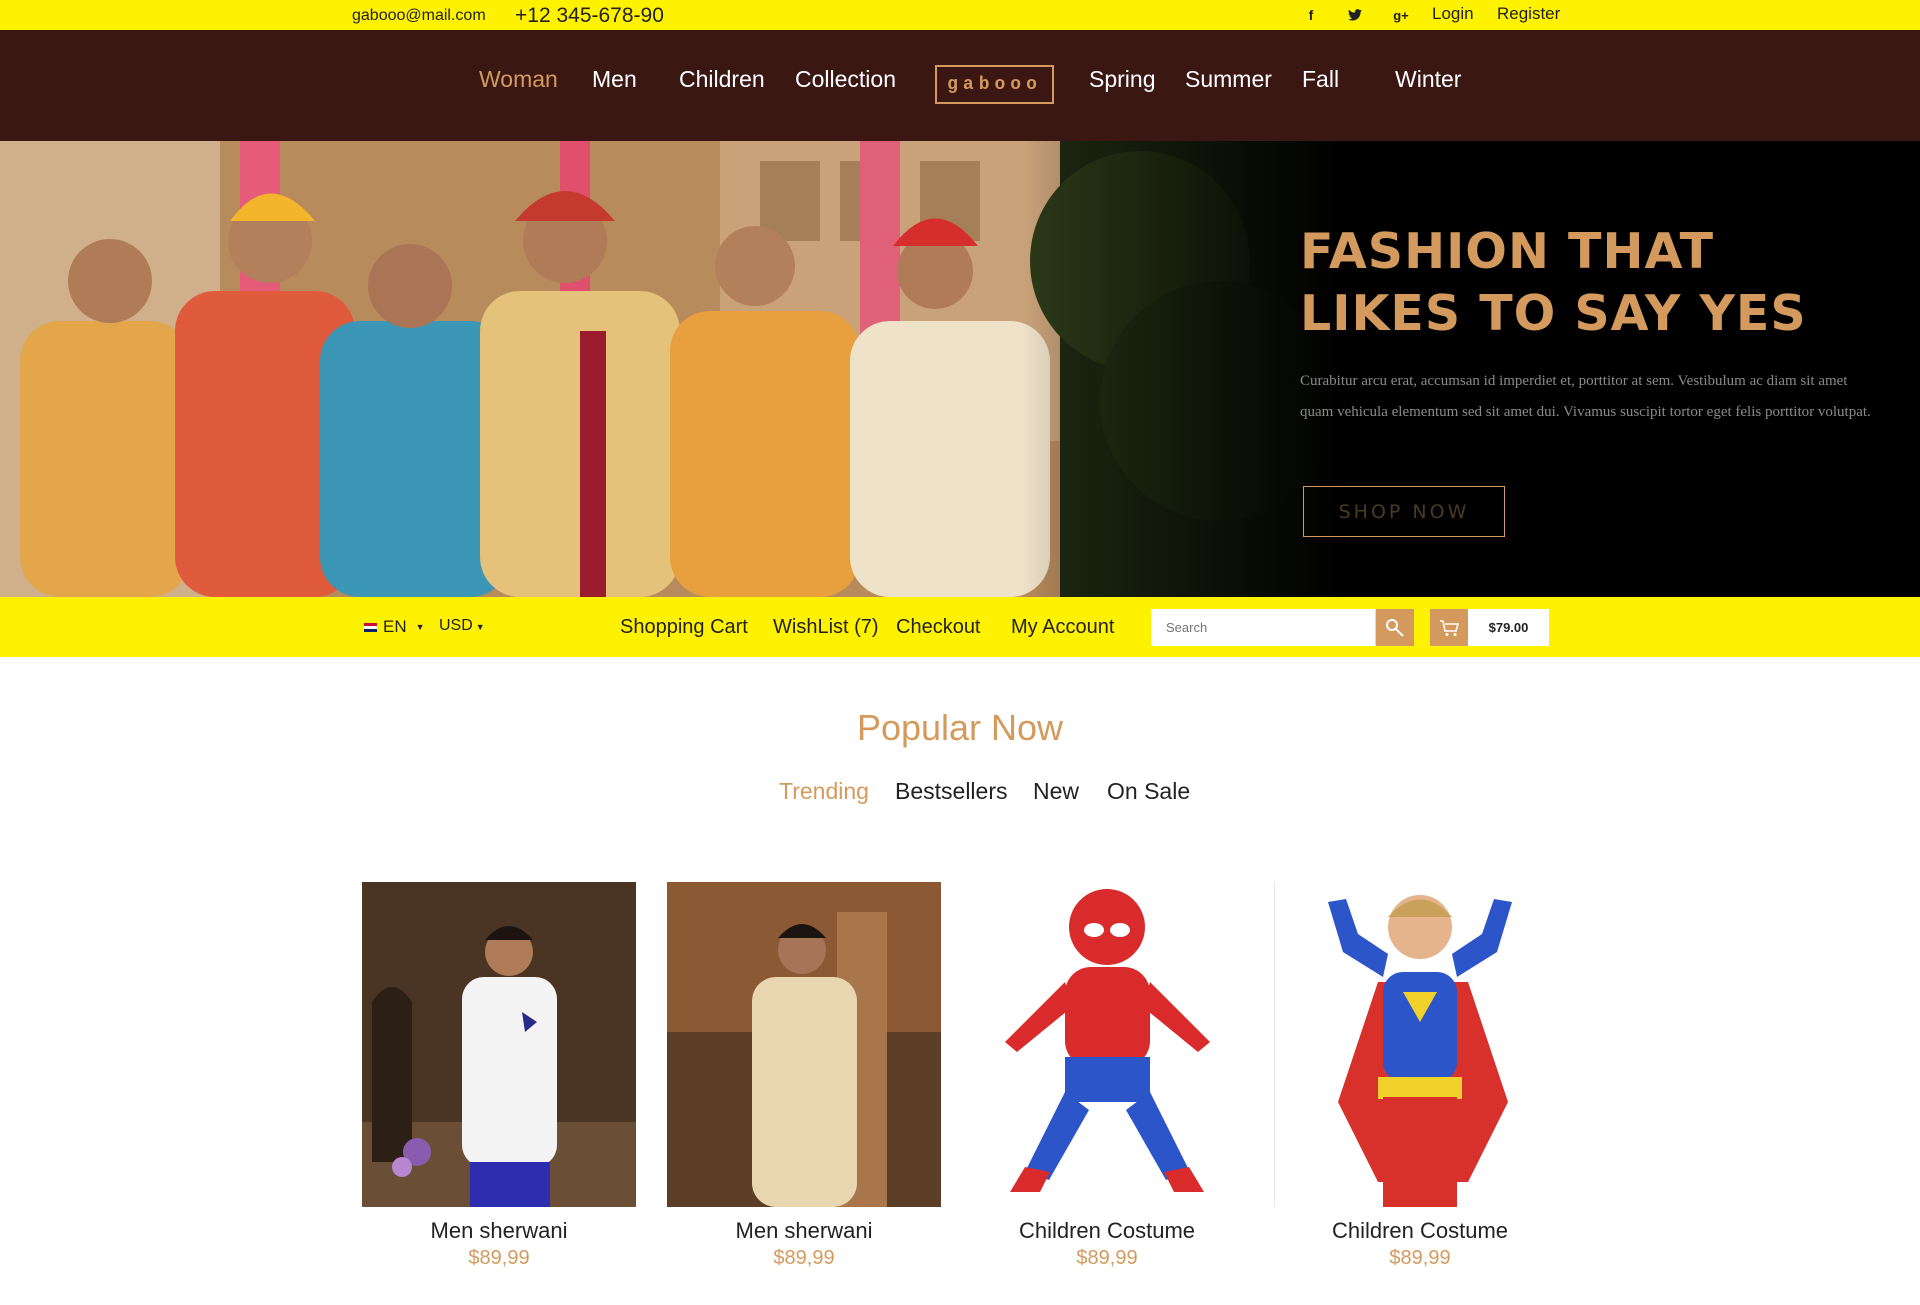 This screenshot has height=1305, width=1920. Describe the element at coordinates (614, 79) in the screenshot. I see `nav-men: Men` at that location.